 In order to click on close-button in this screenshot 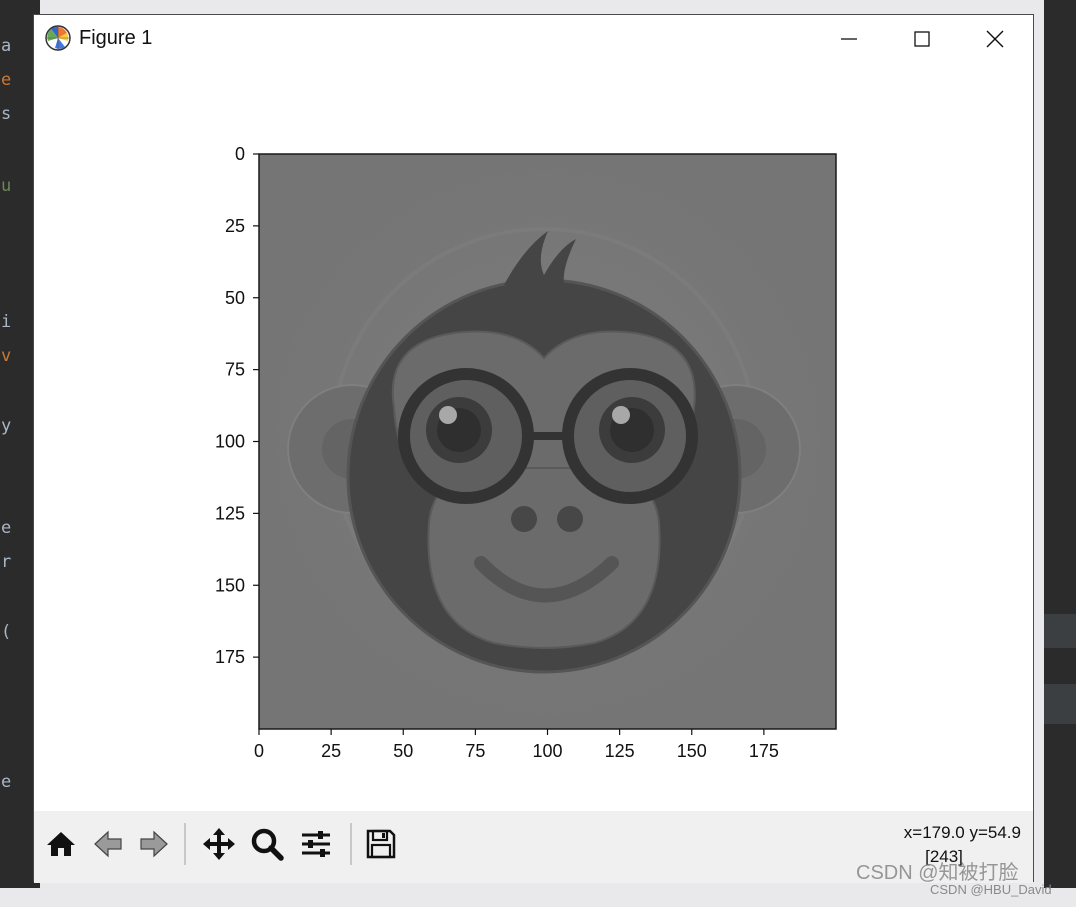, I will do `click(995, 39)`.